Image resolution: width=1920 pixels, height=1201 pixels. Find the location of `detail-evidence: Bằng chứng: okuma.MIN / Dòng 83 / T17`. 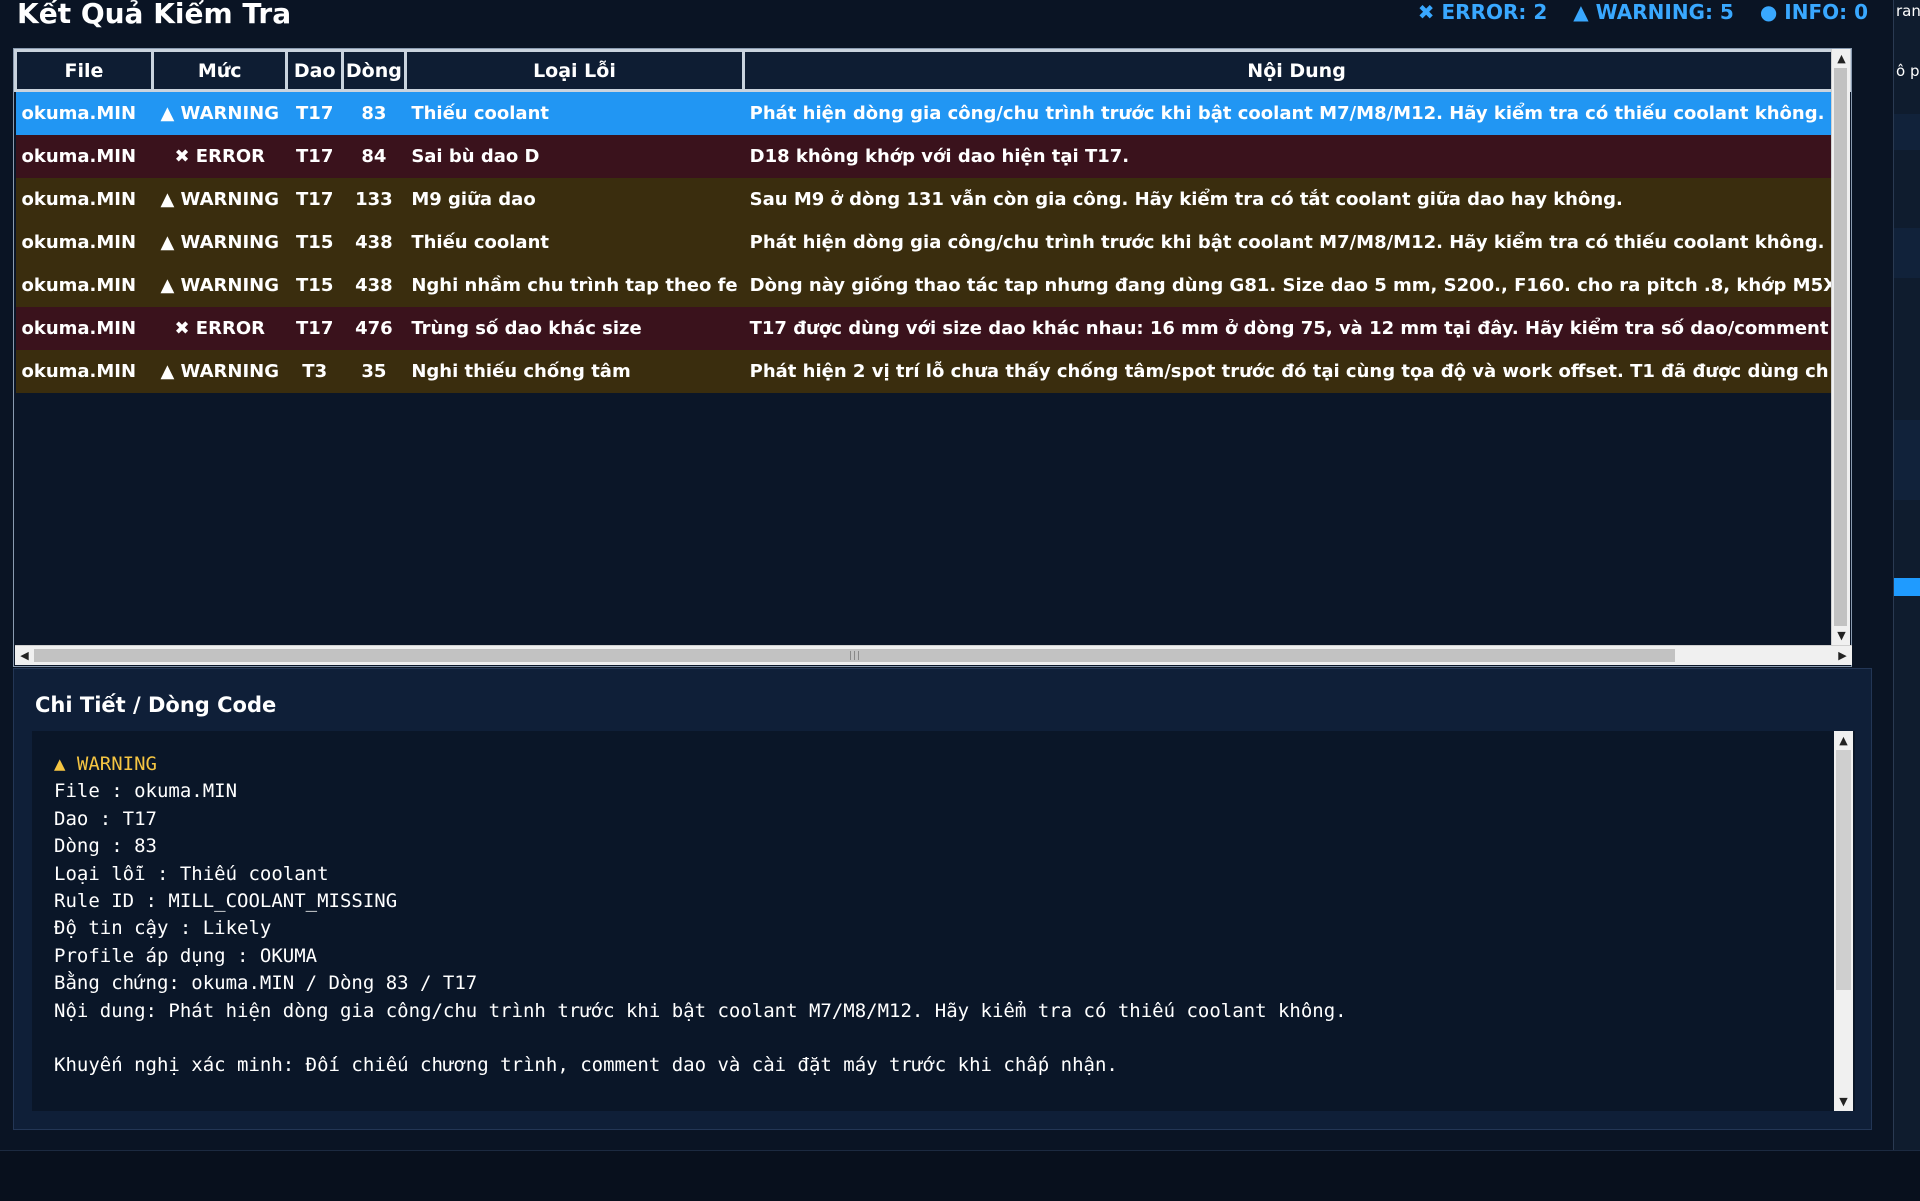

detail-evidence: Bằng chứng: okuma.MIN / Dòng 83 / T17 is located at coordinates (266, 983).